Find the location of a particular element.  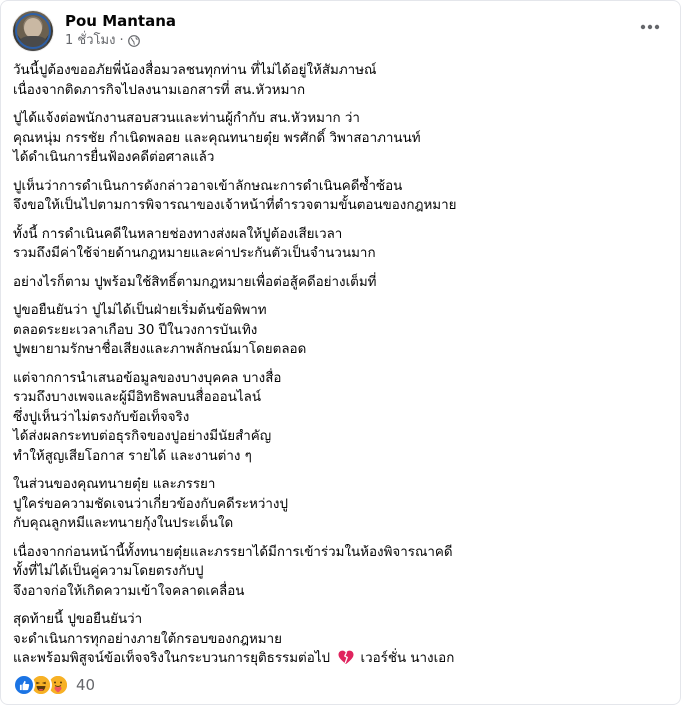

text-line: ทำให้สูญเสียโอกาส รายได้ และงานต่าง ๆ is located at coordinates (132, 456).